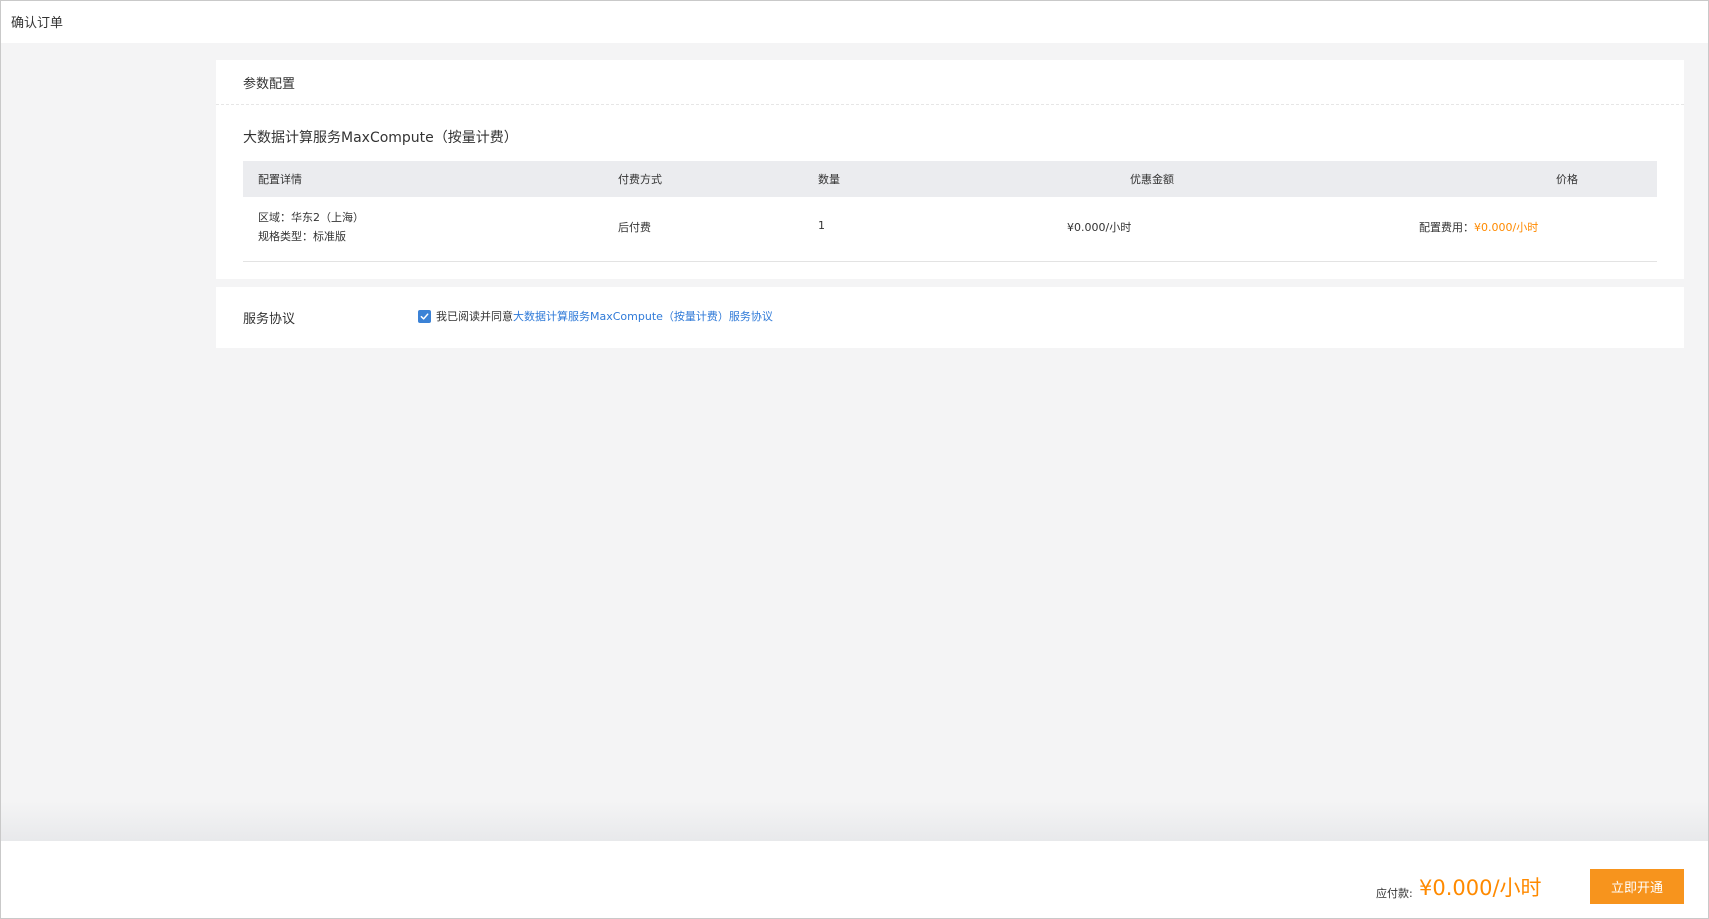 This screenshot has height=919, width=1709. What do you see at coordinates (302, 236) in the screenshot?
I see `cell-spec: 规格类型：标准版` at bounding box center [302, 236].